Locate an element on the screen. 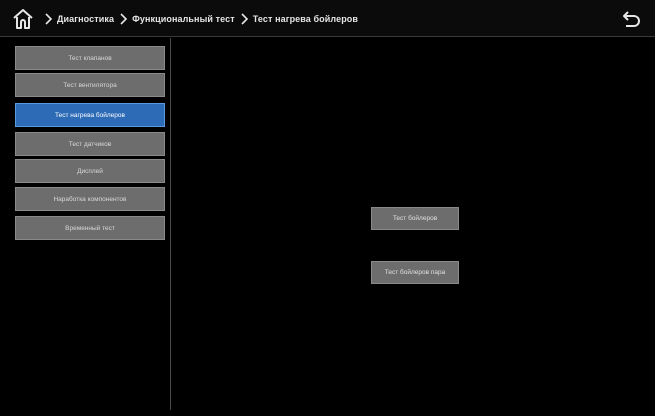 This screenshot has width=655, height=416. sidebar-item-fan-test: Тест вентилятора is located at coordinates (90, 85).